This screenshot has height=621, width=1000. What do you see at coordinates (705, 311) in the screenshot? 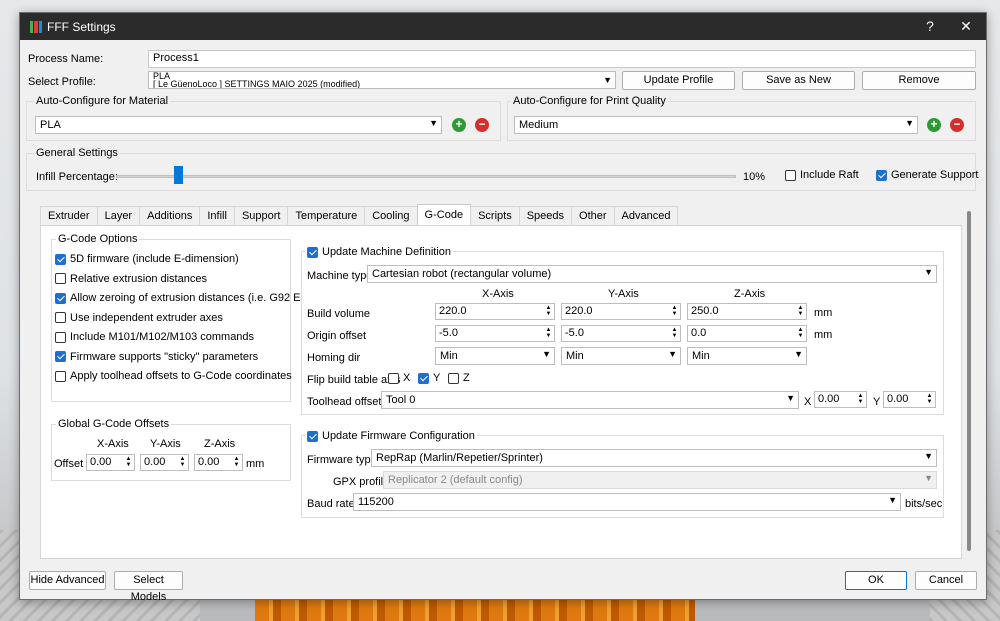
I see `build-volume-z-value: 250.0` at bounding box center [705, 311].